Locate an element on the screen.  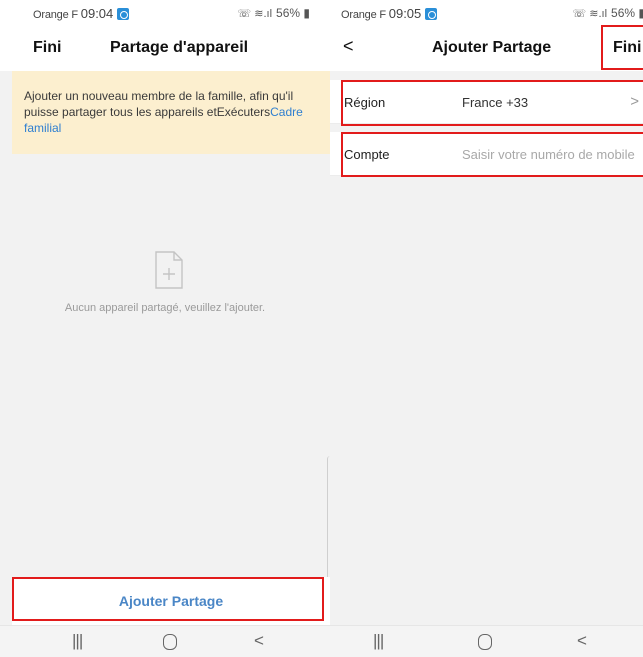
status-carrier: Orange F 09:04 is located at coordinates (81, 13).